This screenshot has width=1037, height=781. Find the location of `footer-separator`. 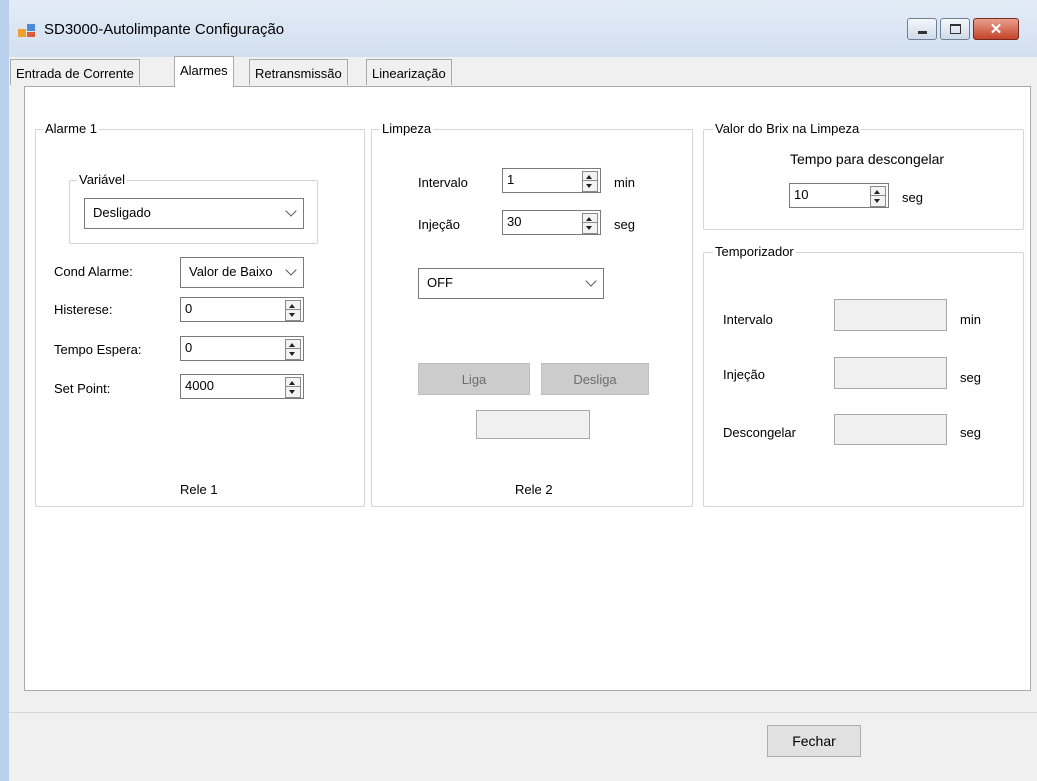

footer-separator is located at coordinates (523, 712).